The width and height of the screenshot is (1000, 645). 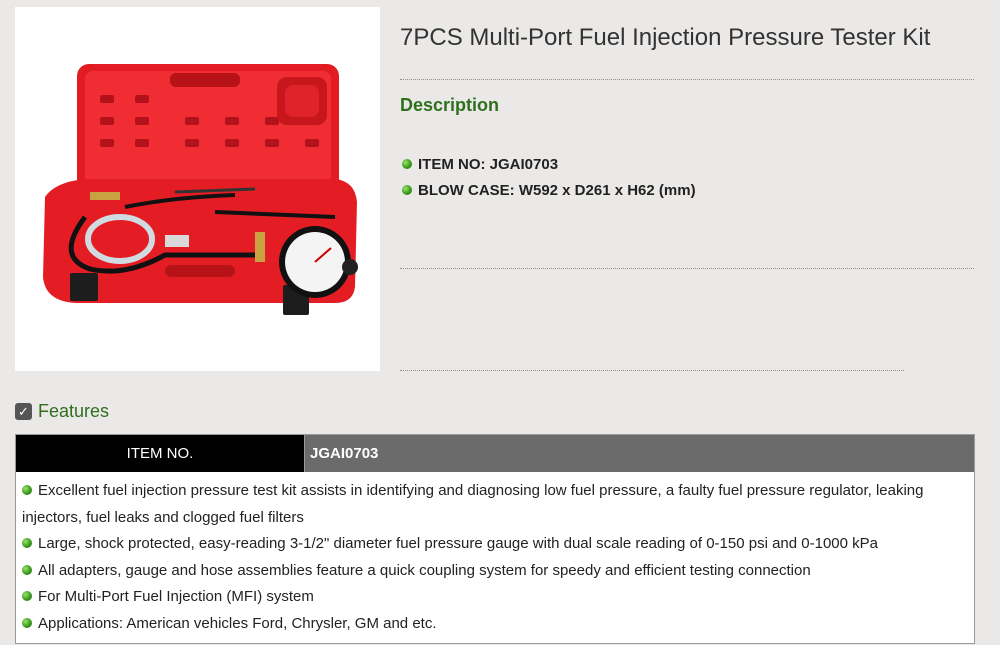 What do you see at coordinates (687, 268) in the screenshot?
I see `spec-divider` at bounding box center [687, 268].